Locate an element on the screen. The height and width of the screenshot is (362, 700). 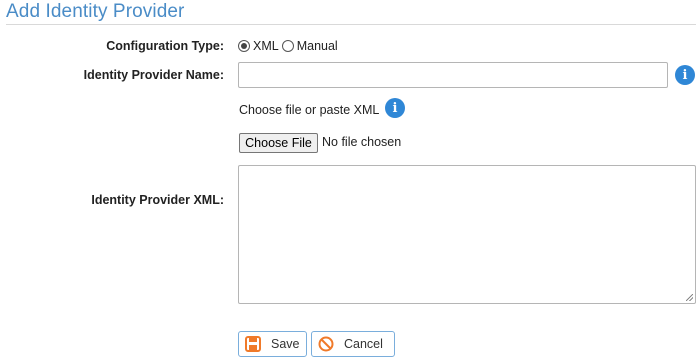
radio-manual-label: Manual is located at coordinates (317, 46).